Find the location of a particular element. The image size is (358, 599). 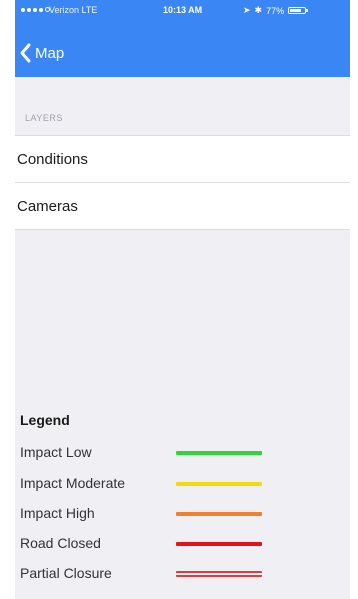

legend-item-road-closed: Road Closed is located at coordinates (185, 544).